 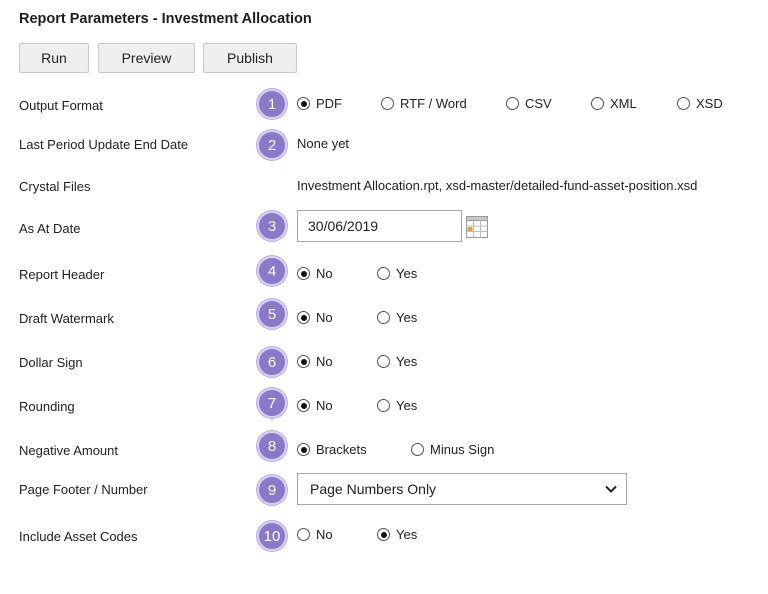 What do you see at coordinates (477, 227) in the screenshot?
I see `calendar-icon` at bounding box center [477, 227].